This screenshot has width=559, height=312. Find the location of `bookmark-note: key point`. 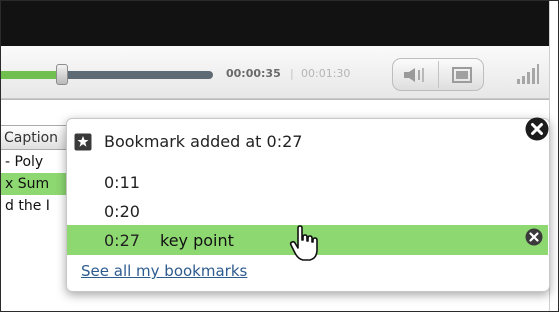

bookmark-note: key point is located at coordinates (197, 241).